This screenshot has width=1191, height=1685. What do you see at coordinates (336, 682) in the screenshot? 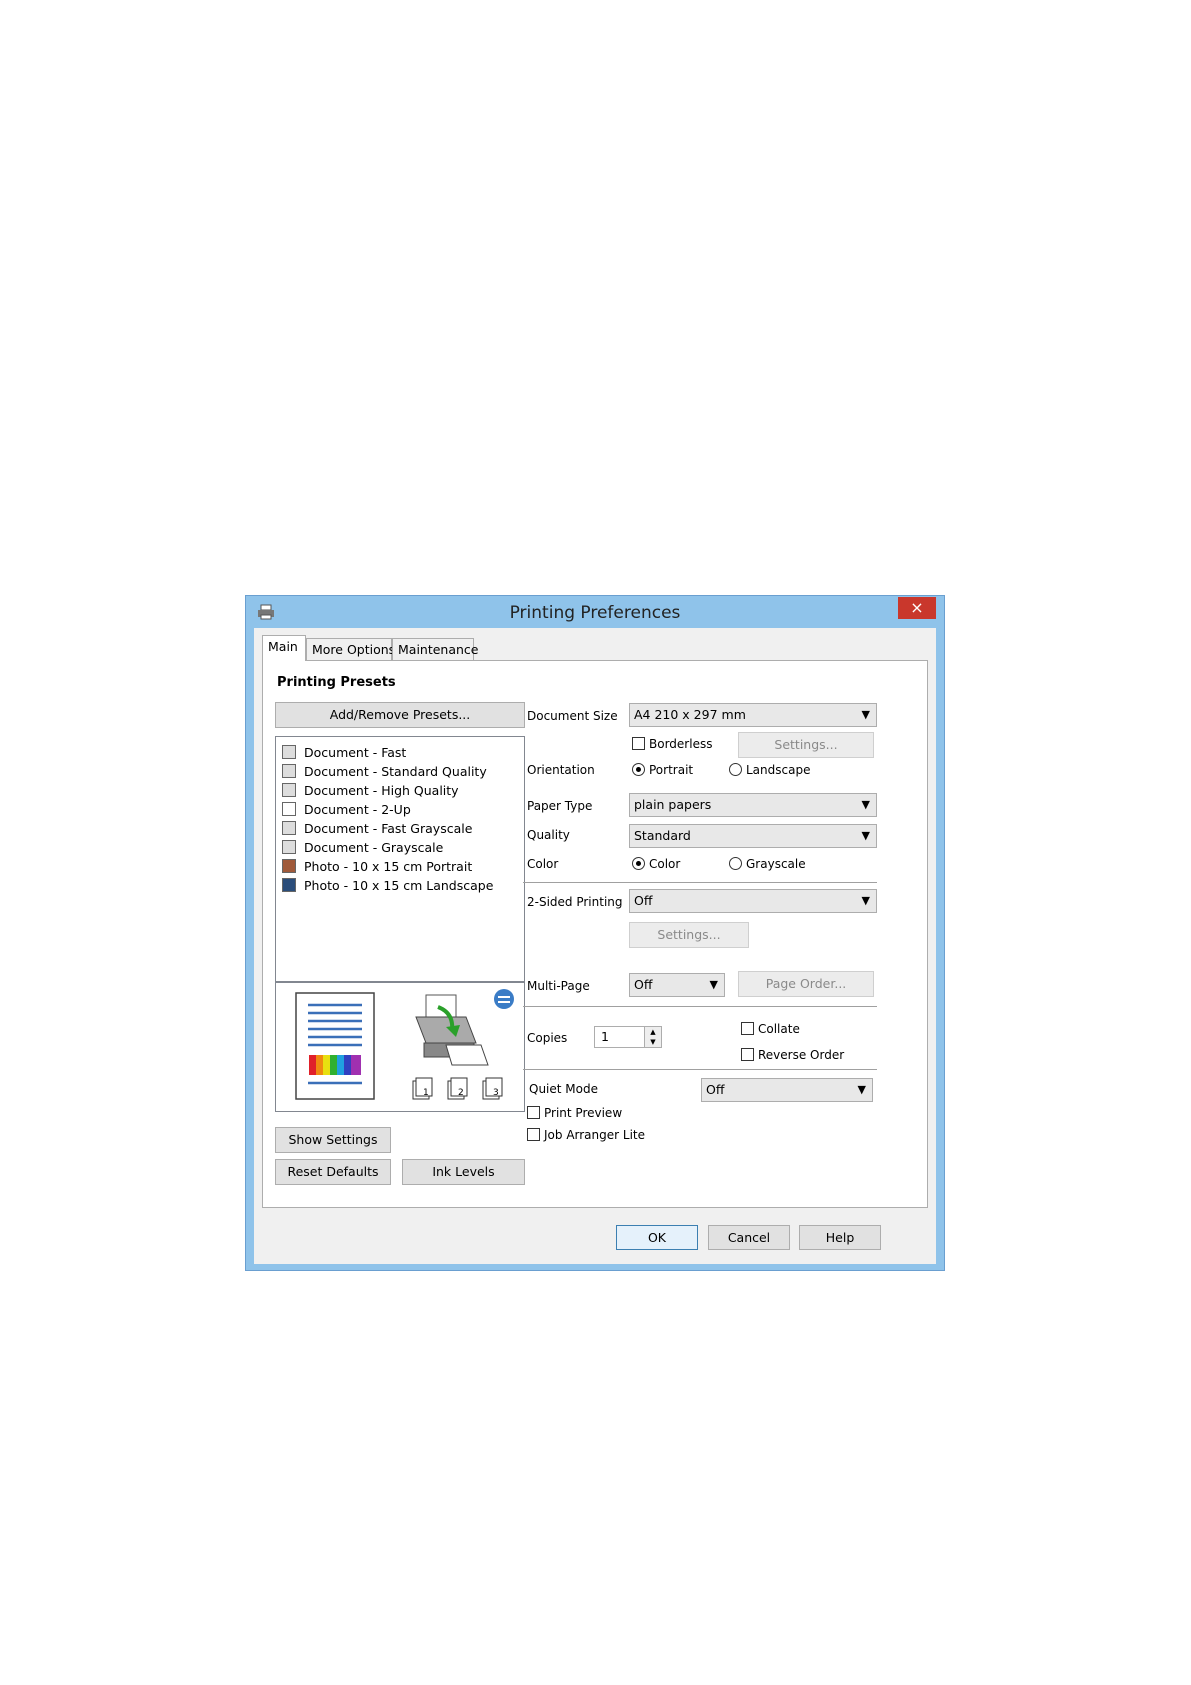
I see `presets-heading: Printing Presets` at bounding box center [336, 682].